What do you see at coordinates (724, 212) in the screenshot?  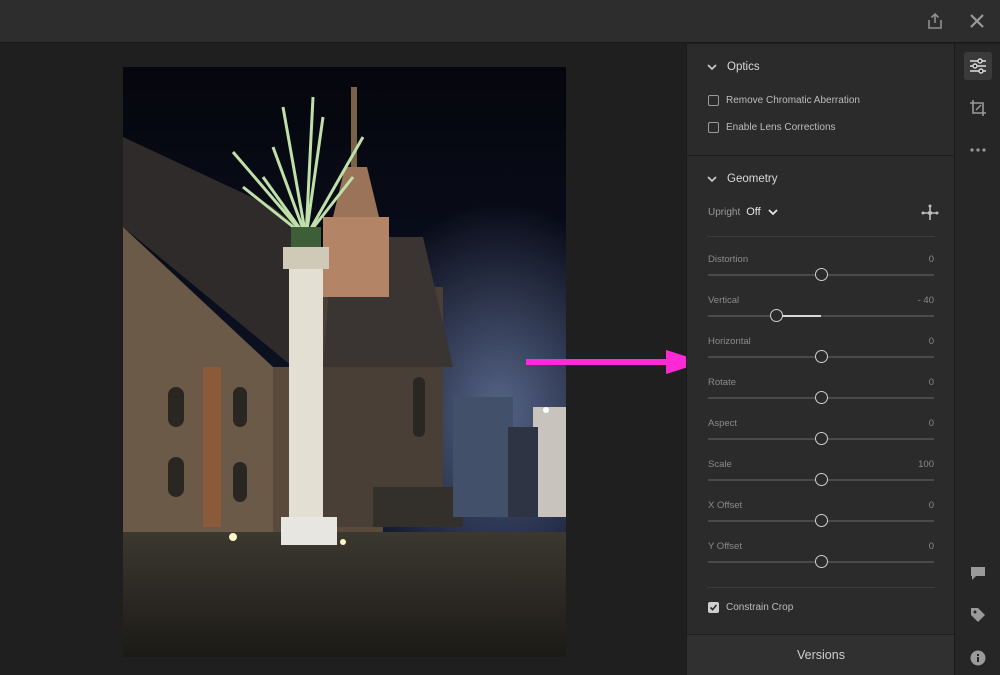 I see `upright-label: Upright` at bounding box center [724, 212].